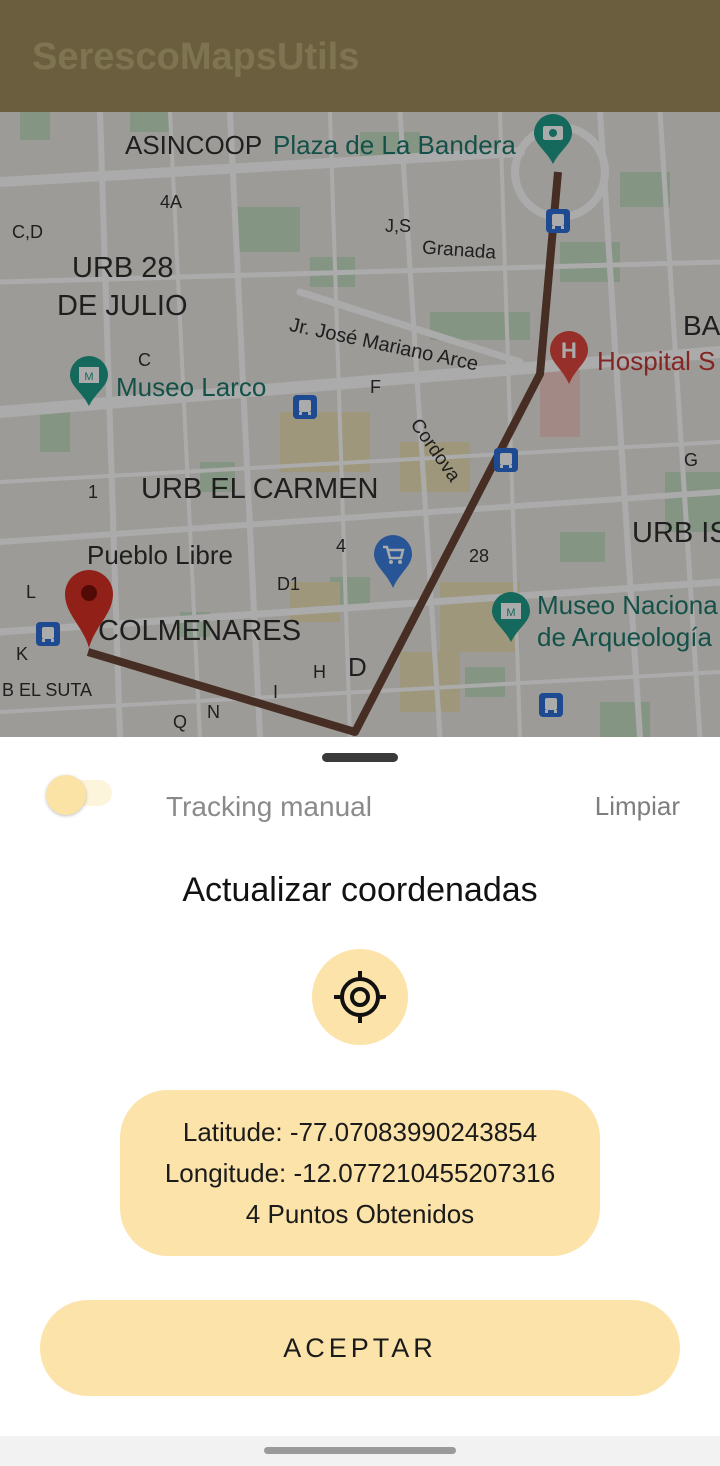 This screenshot has height=1466, width=720. Describe the element at coordinates (66, 795) in the screenshot. I see `switch-thumb` at that location.